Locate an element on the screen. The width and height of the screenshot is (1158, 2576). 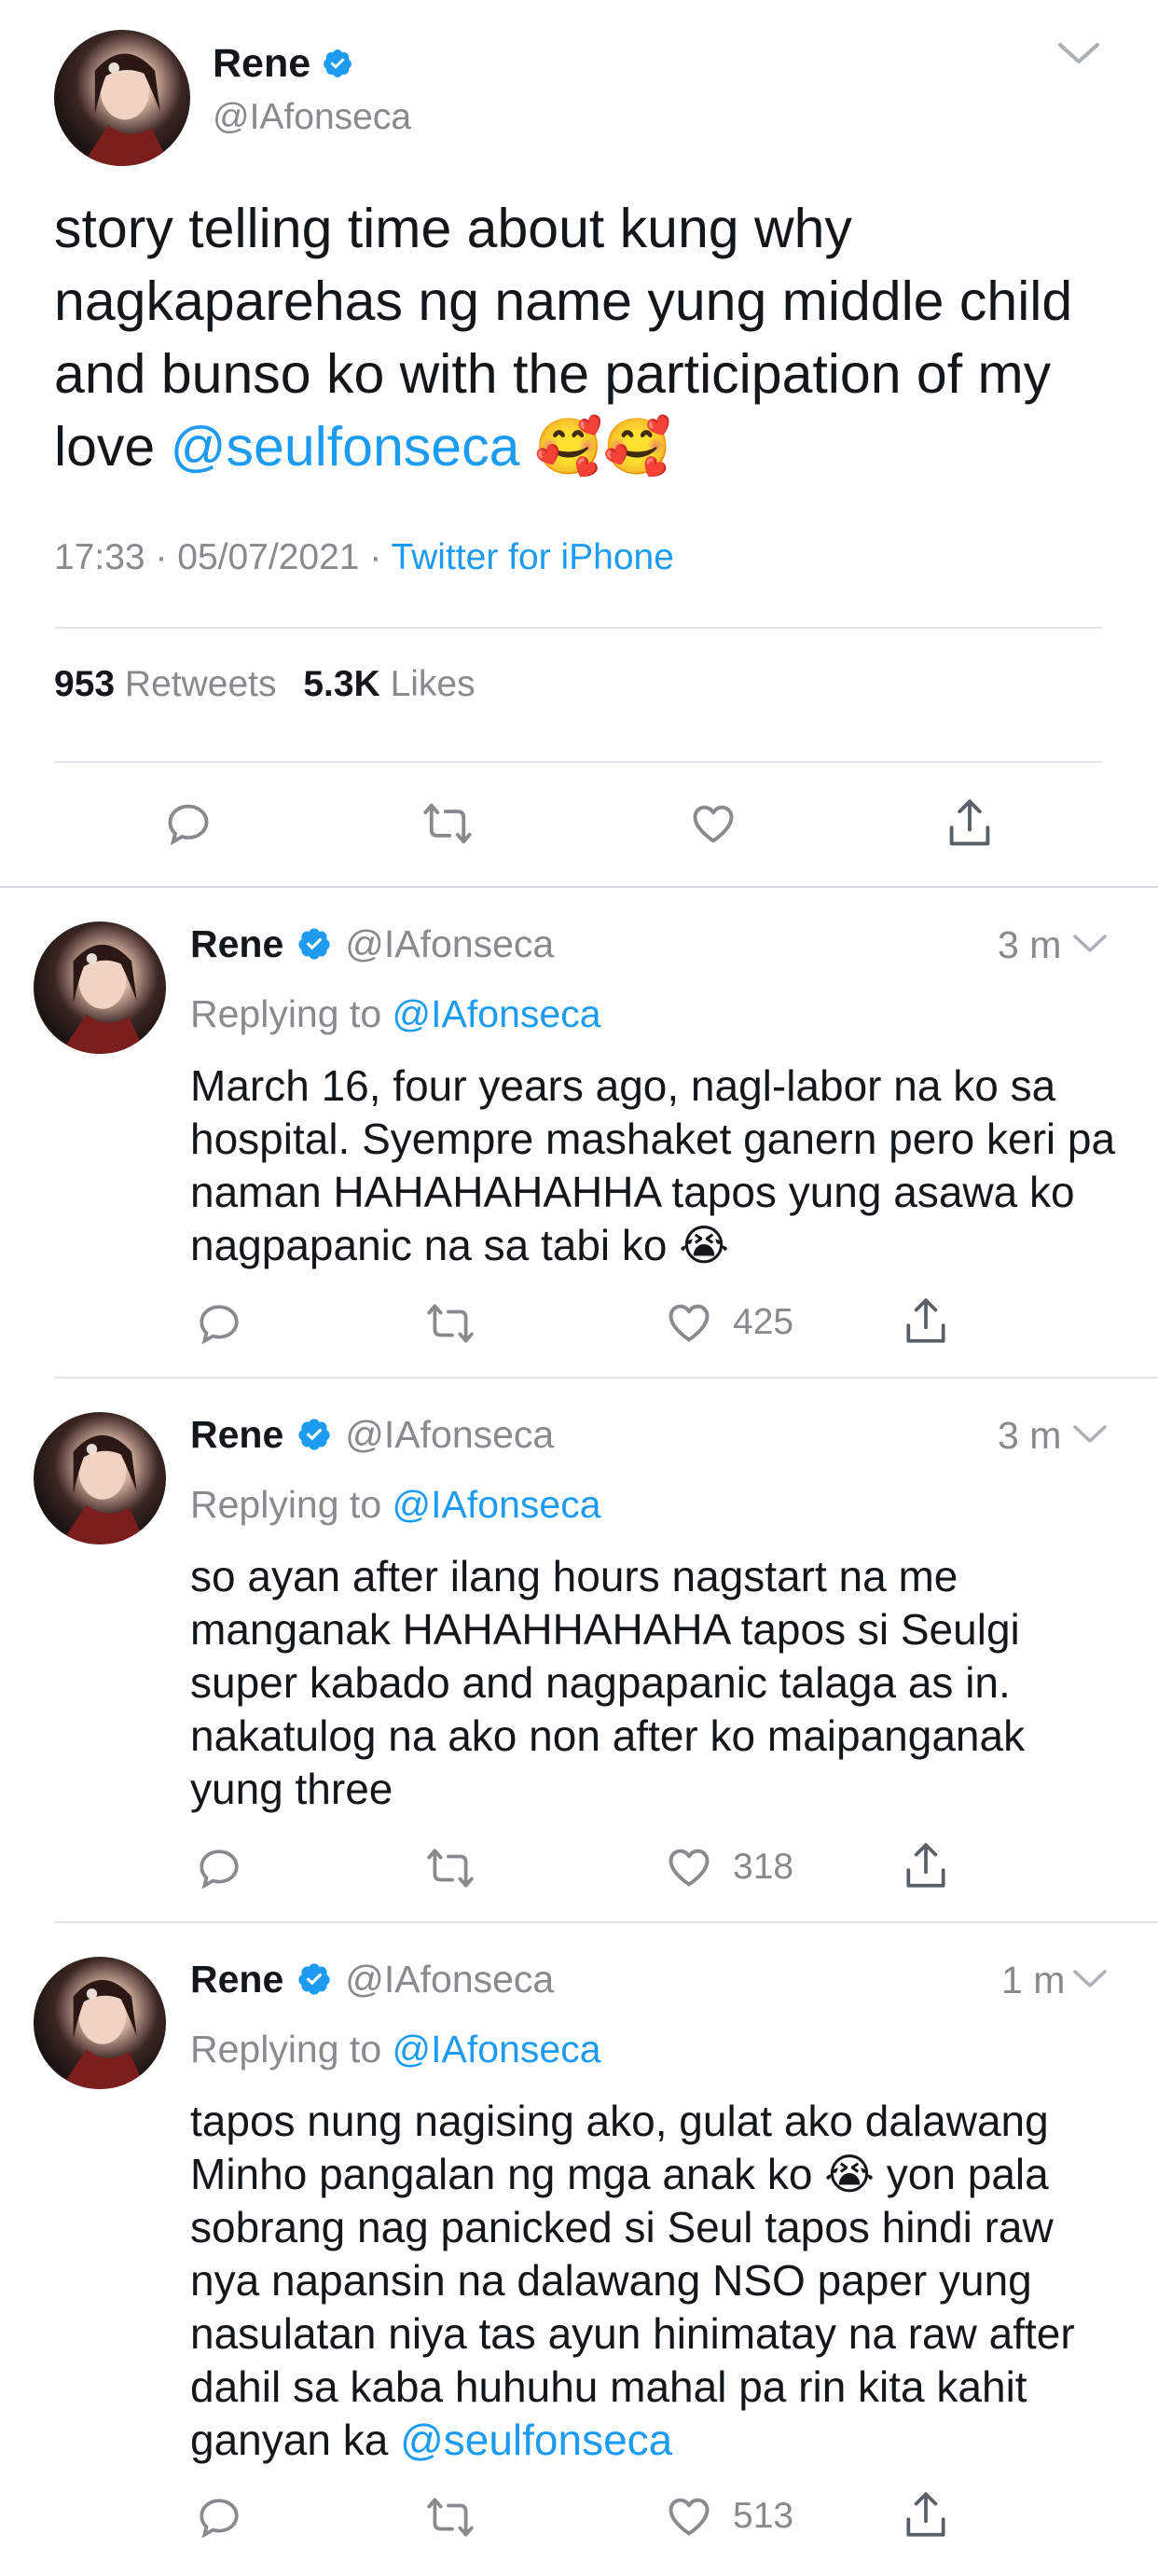
tweet-stats: 953 Retweets 5.3K Likes is located at coordinates (265, 684).